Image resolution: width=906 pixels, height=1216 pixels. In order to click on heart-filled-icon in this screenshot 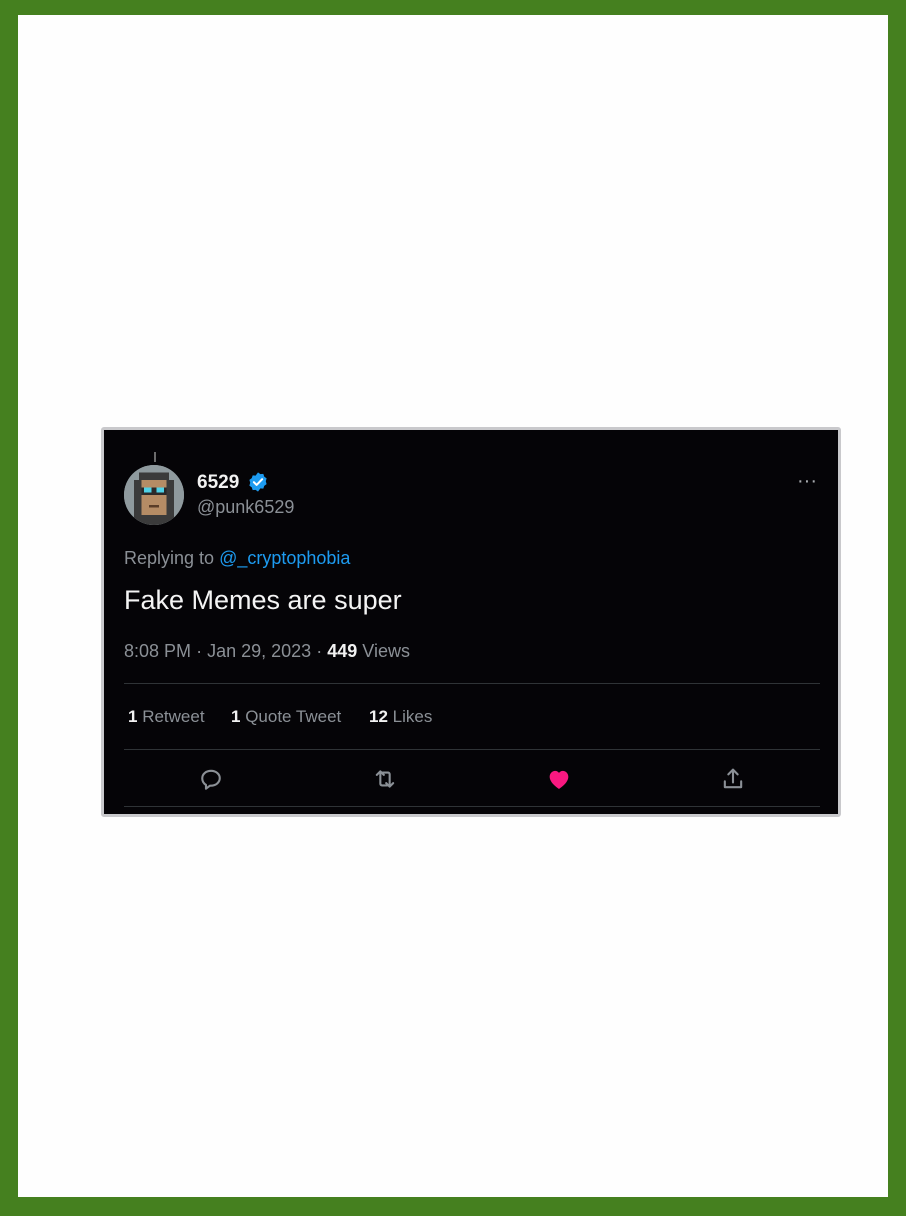, I will do `click(559, 779)`.